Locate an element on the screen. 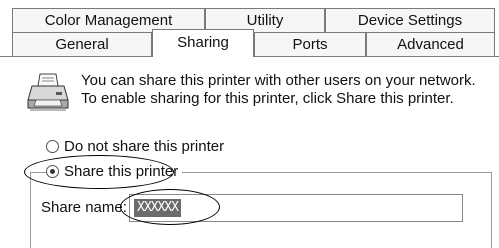  tab-ports: Ports is located at coordinates (310, 44).